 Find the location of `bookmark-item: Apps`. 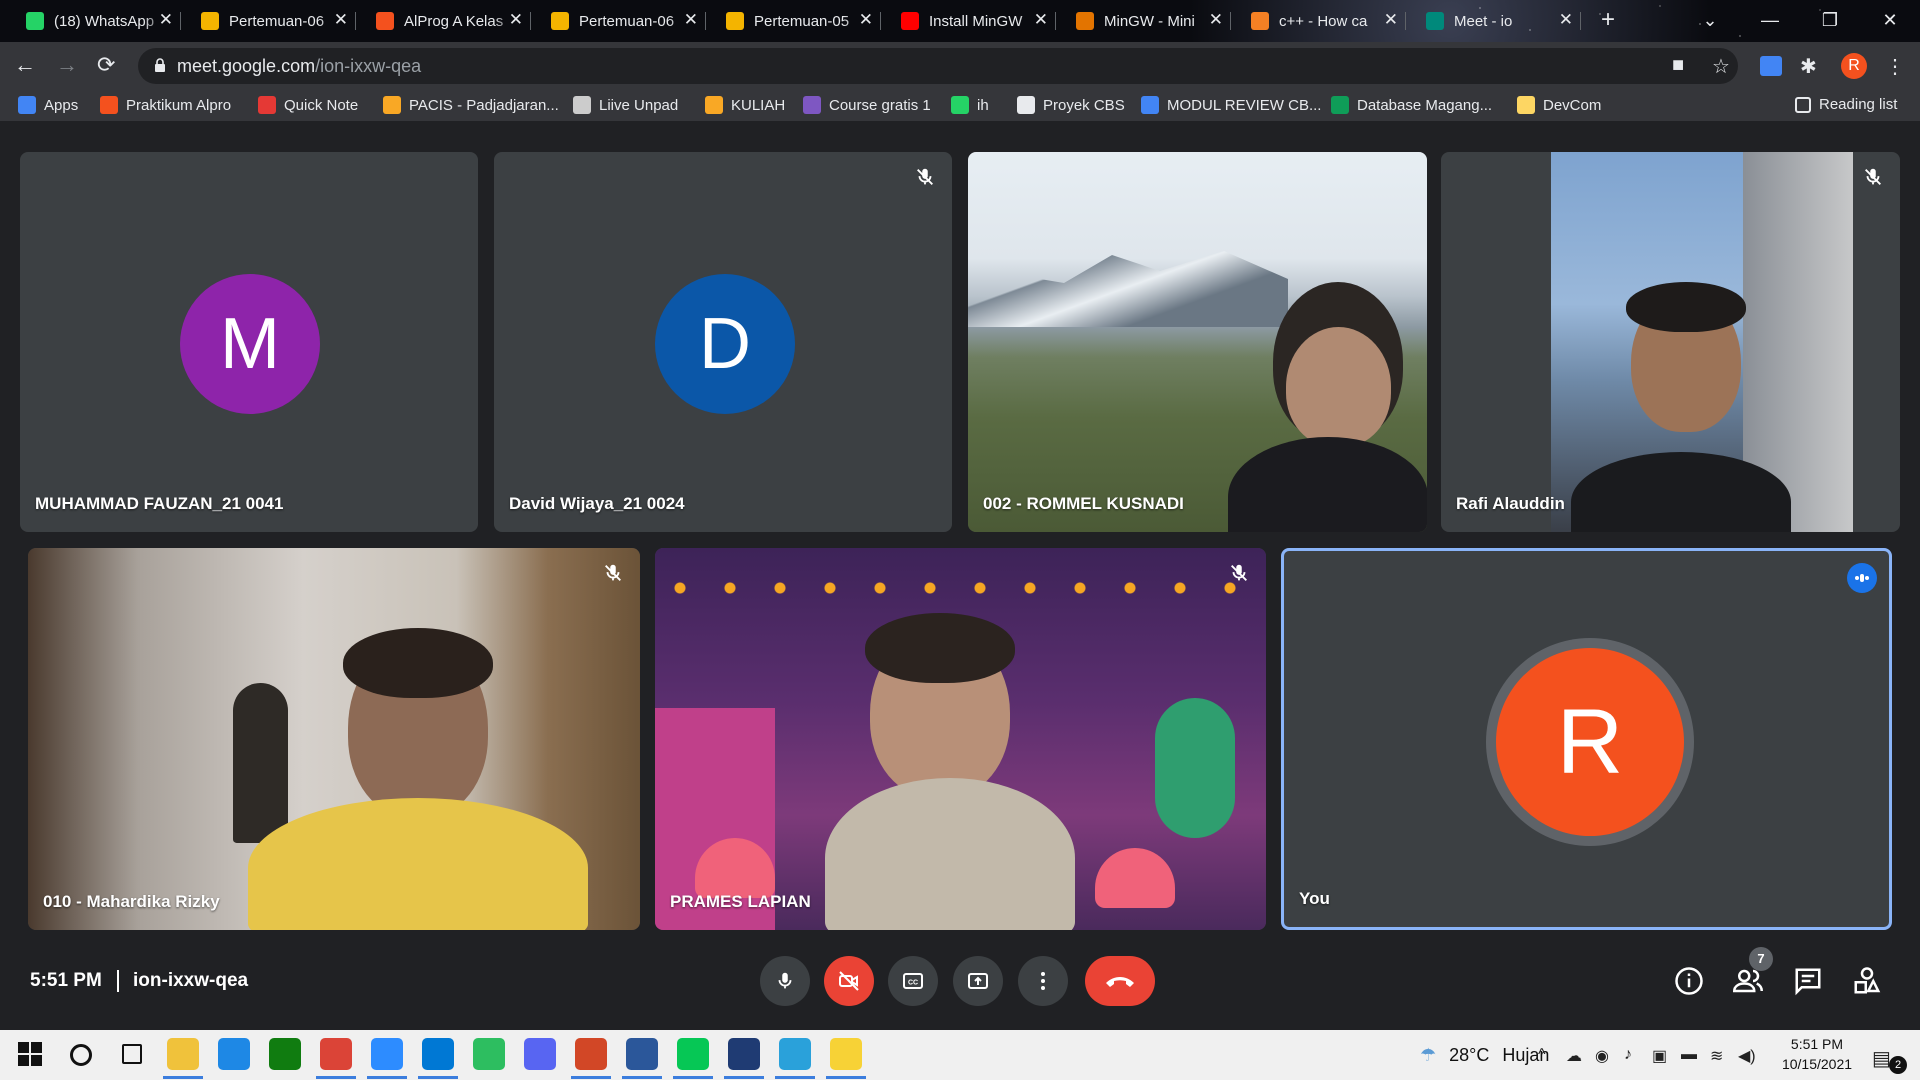

bookmark-item: Apps is located at coordinates (48, 105).